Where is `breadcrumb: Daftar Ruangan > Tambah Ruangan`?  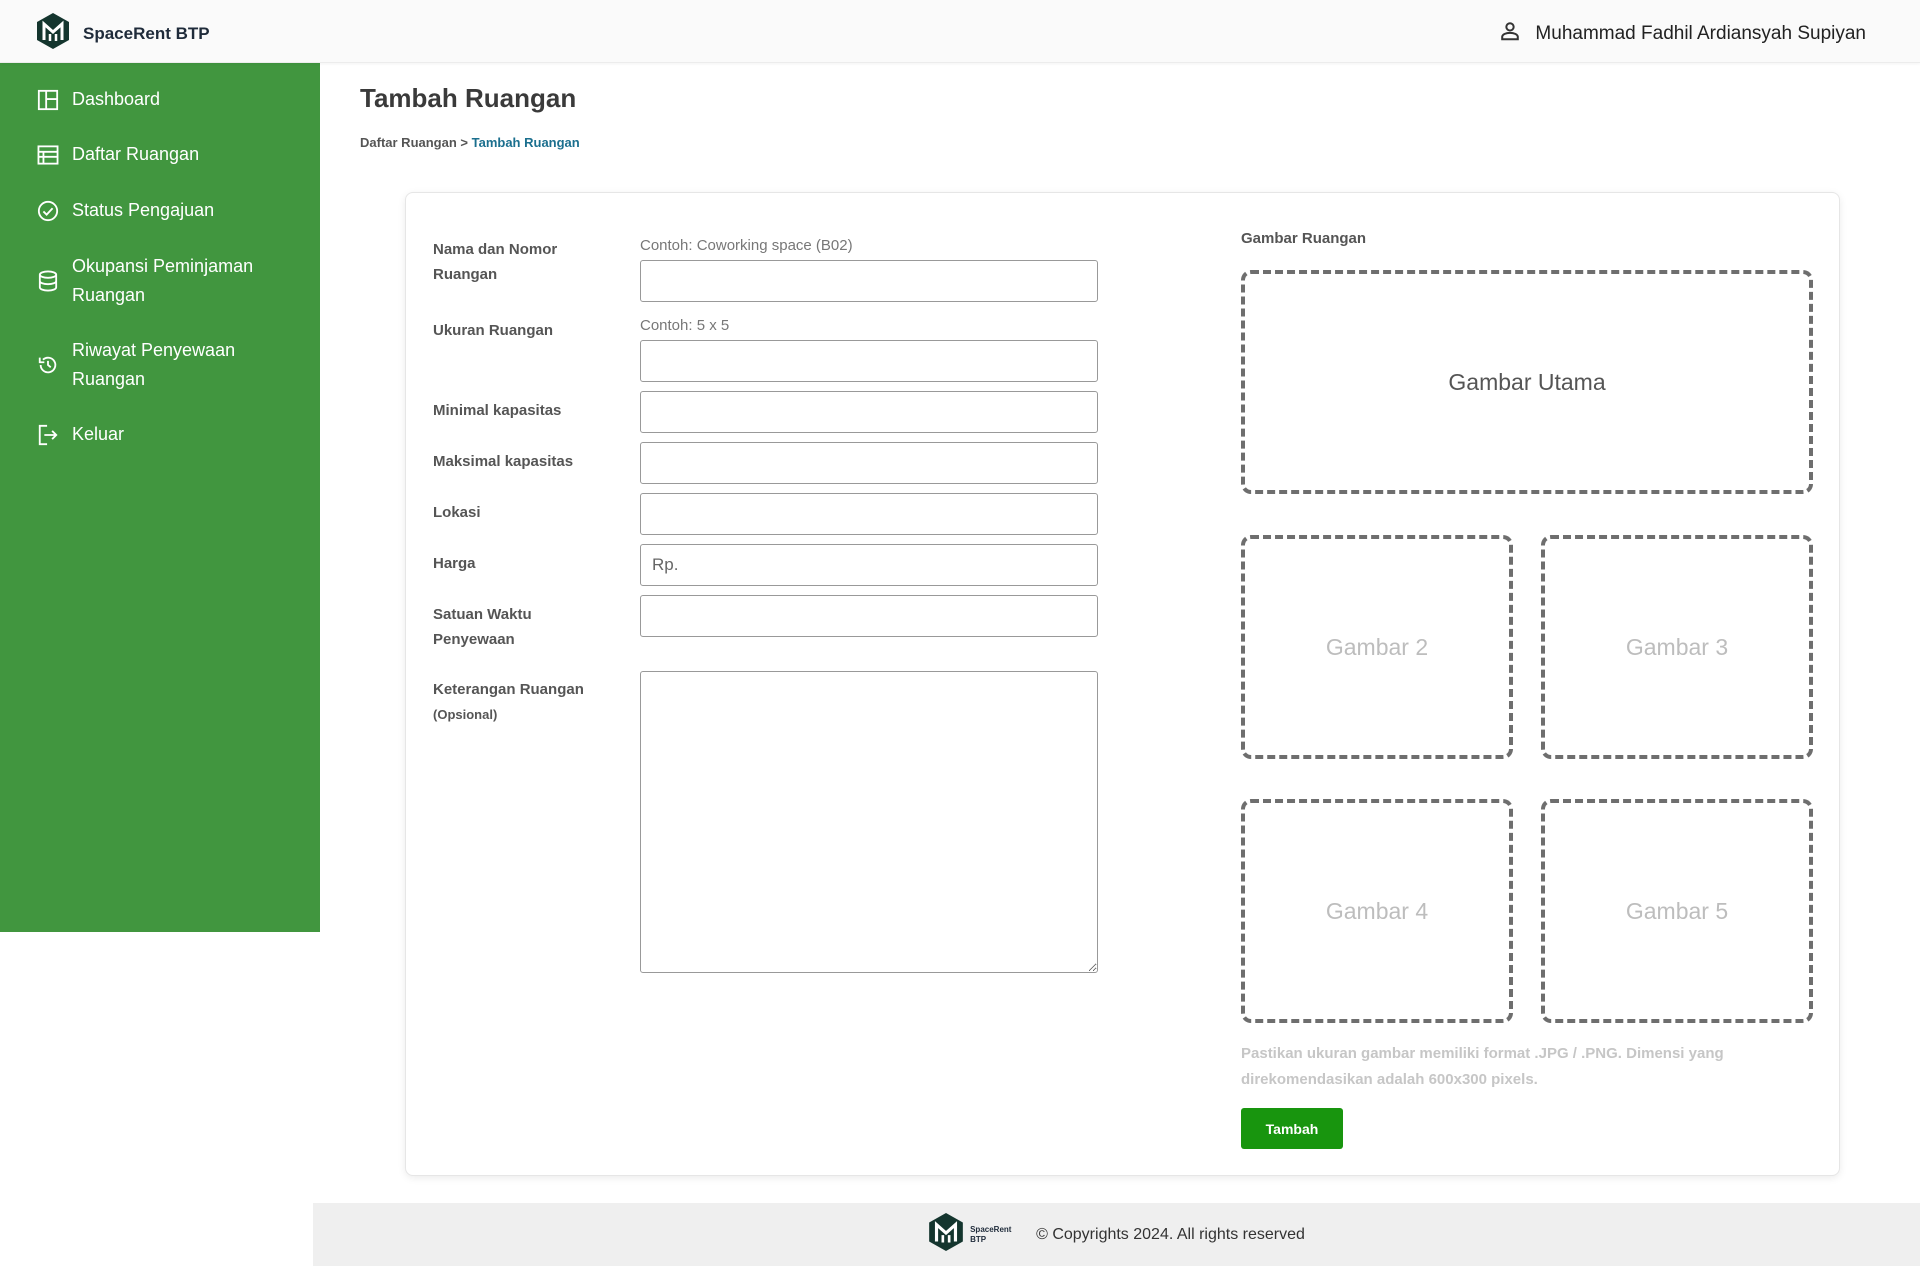
breadcrumb: Daftar Ruangan > Tambah Ruangan is located at coordinates (470, 142).